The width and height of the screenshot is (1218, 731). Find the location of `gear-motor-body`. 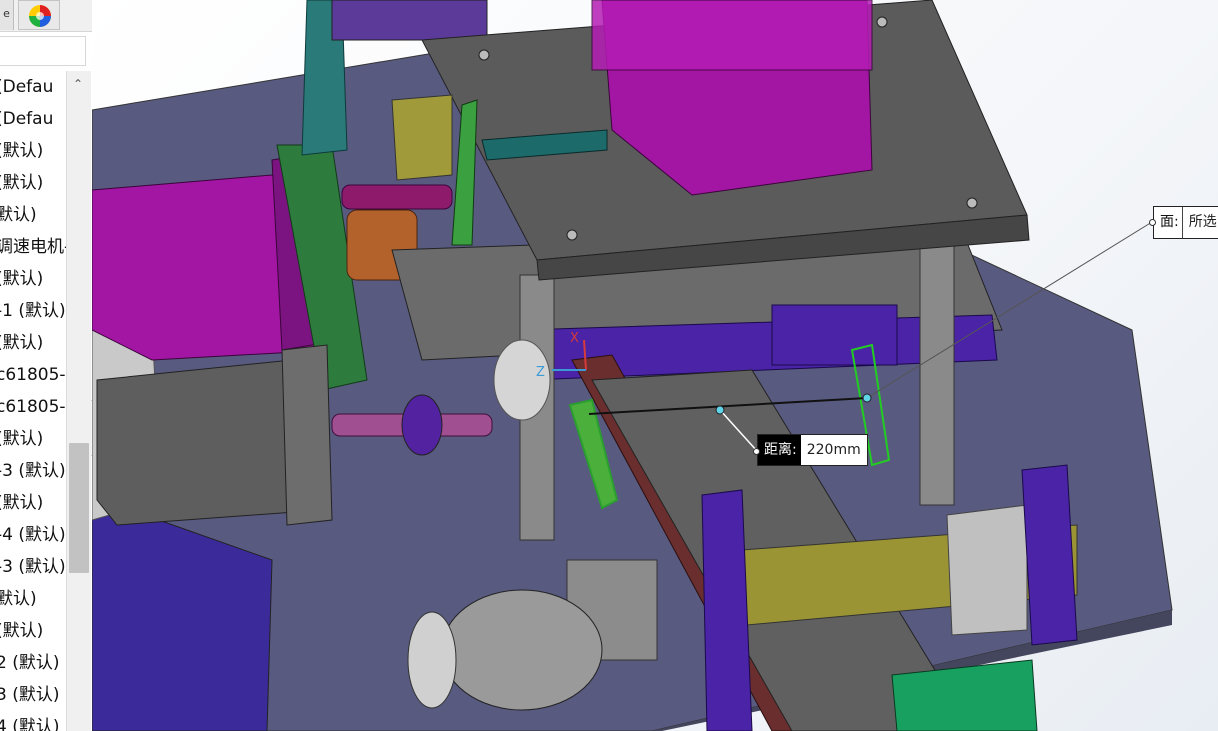

gear-motor-body is located at coordinates (522, 650).